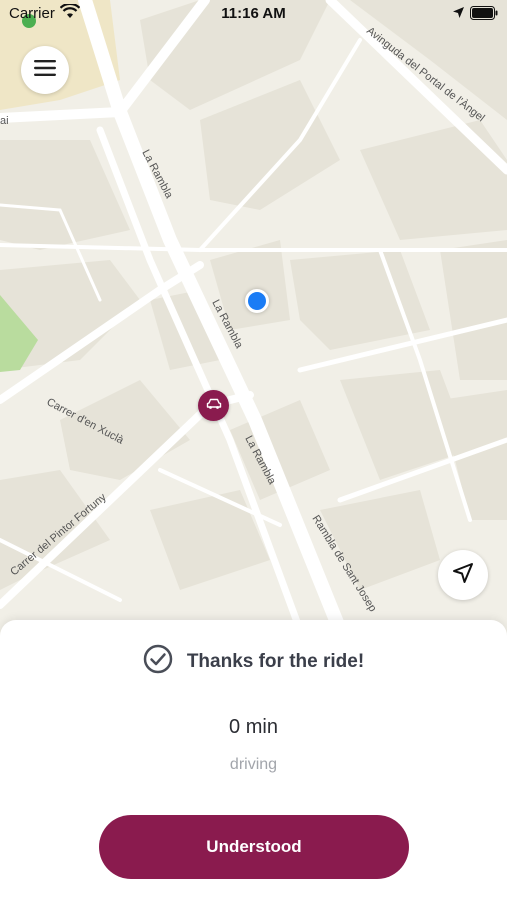 This screenshot has height=900, width=507. I want to click on user-location-dot, so click(257, 301).